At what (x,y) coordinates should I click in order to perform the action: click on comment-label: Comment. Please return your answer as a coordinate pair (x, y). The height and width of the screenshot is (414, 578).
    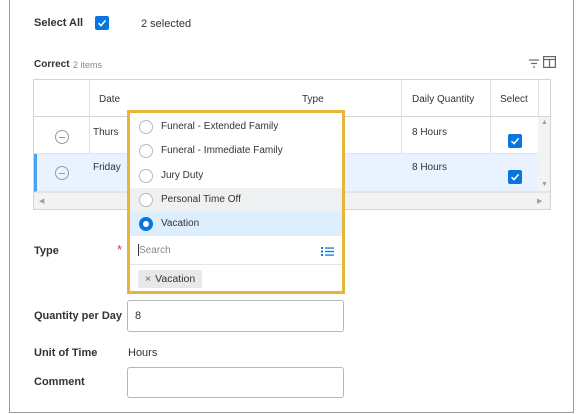
    Looking at the image, I should click on (59, 382).